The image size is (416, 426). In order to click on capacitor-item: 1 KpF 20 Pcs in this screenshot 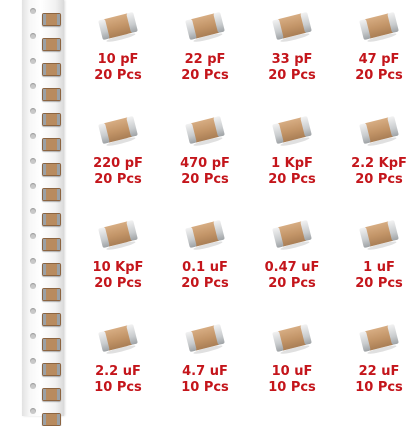, I will do `click(292, 156)`.